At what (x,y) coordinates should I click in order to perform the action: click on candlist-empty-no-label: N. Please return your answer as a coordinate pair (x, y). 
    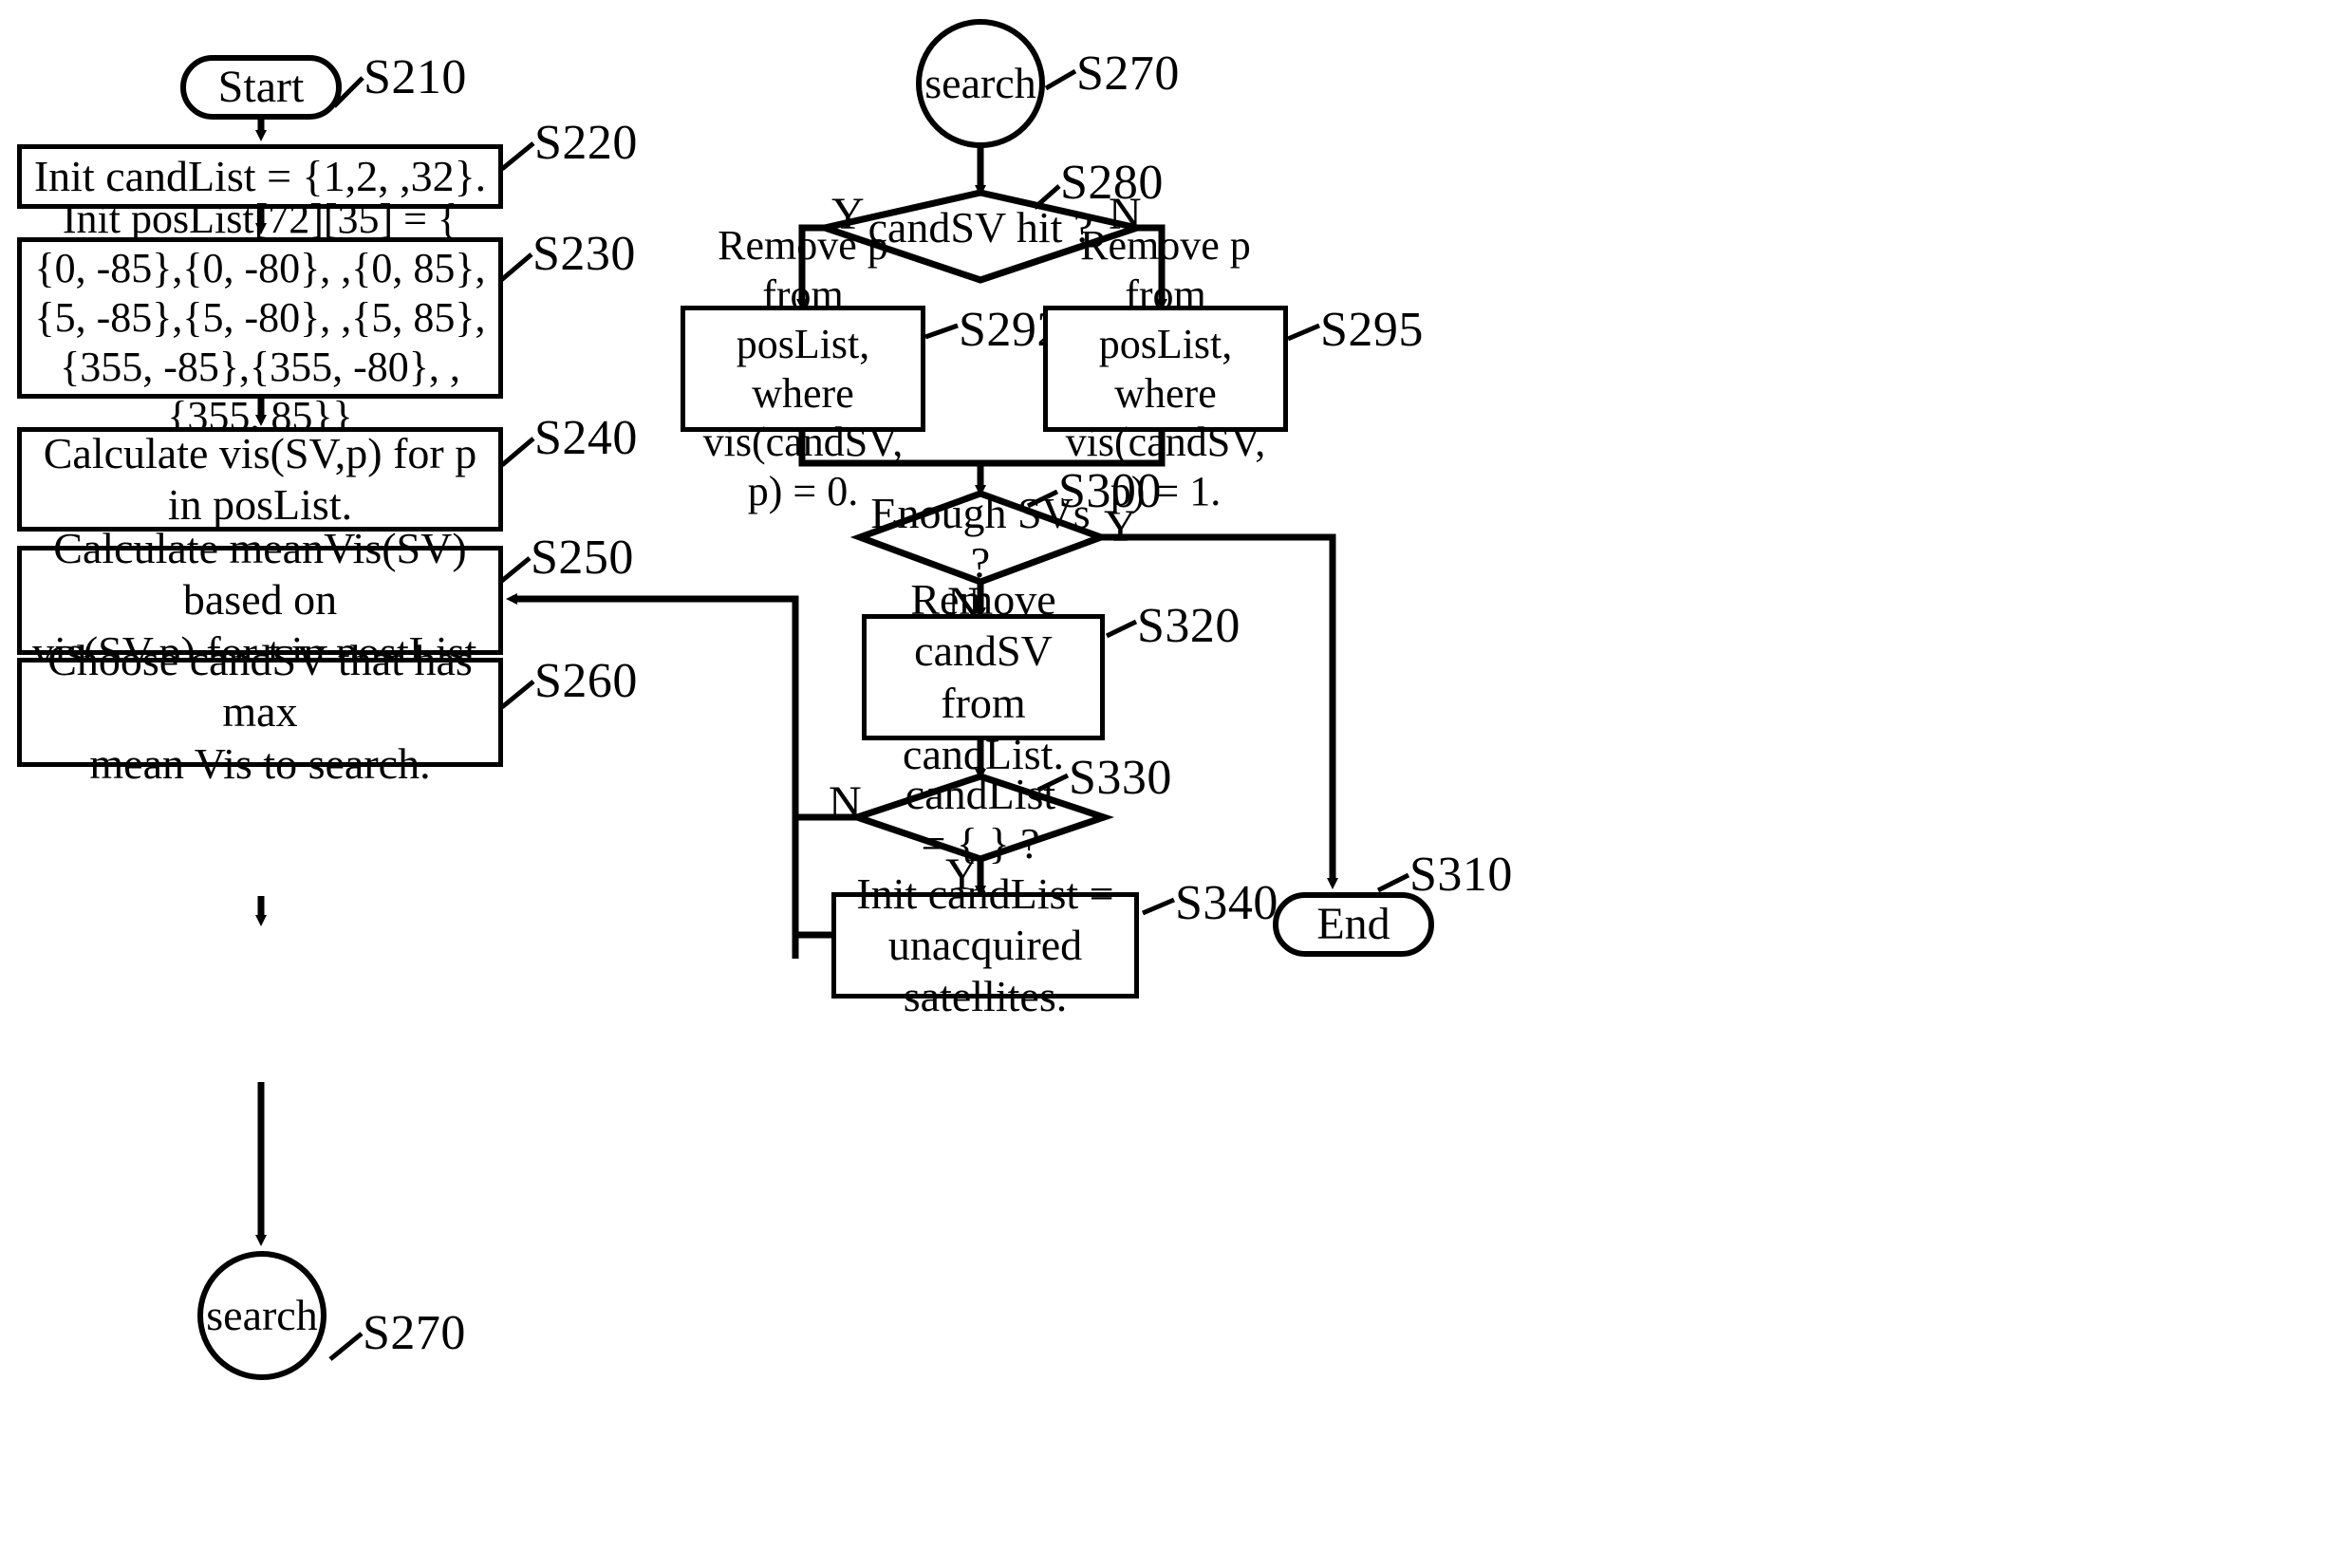
    Looking at the image, I should click on (846, 802).